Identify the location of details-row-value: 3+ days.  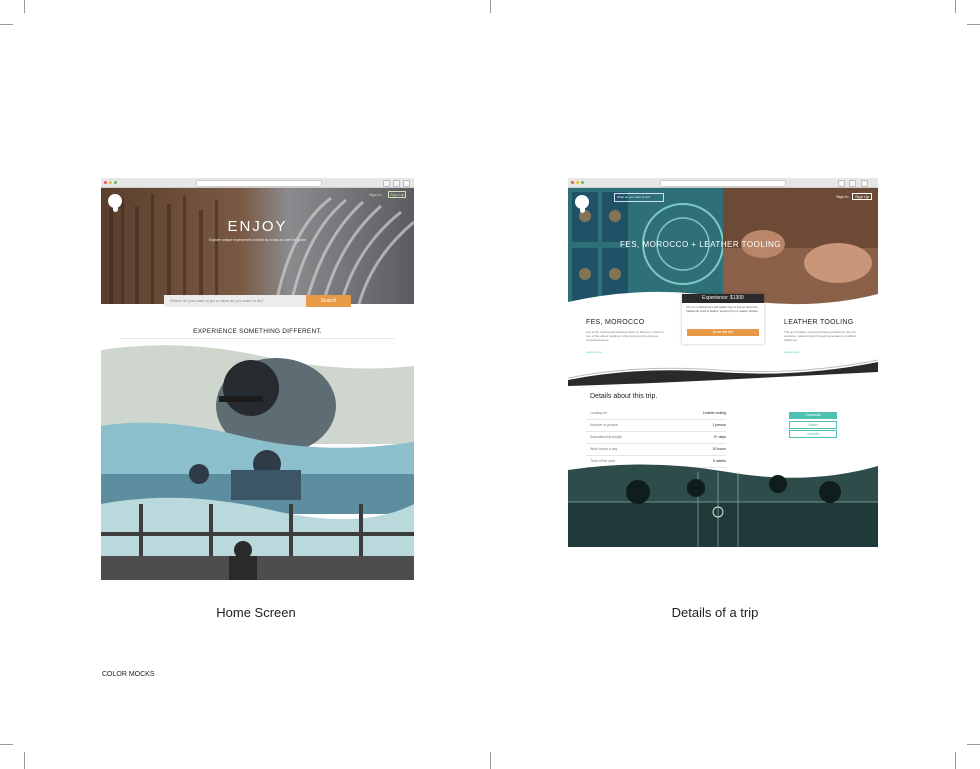
(719, 437).